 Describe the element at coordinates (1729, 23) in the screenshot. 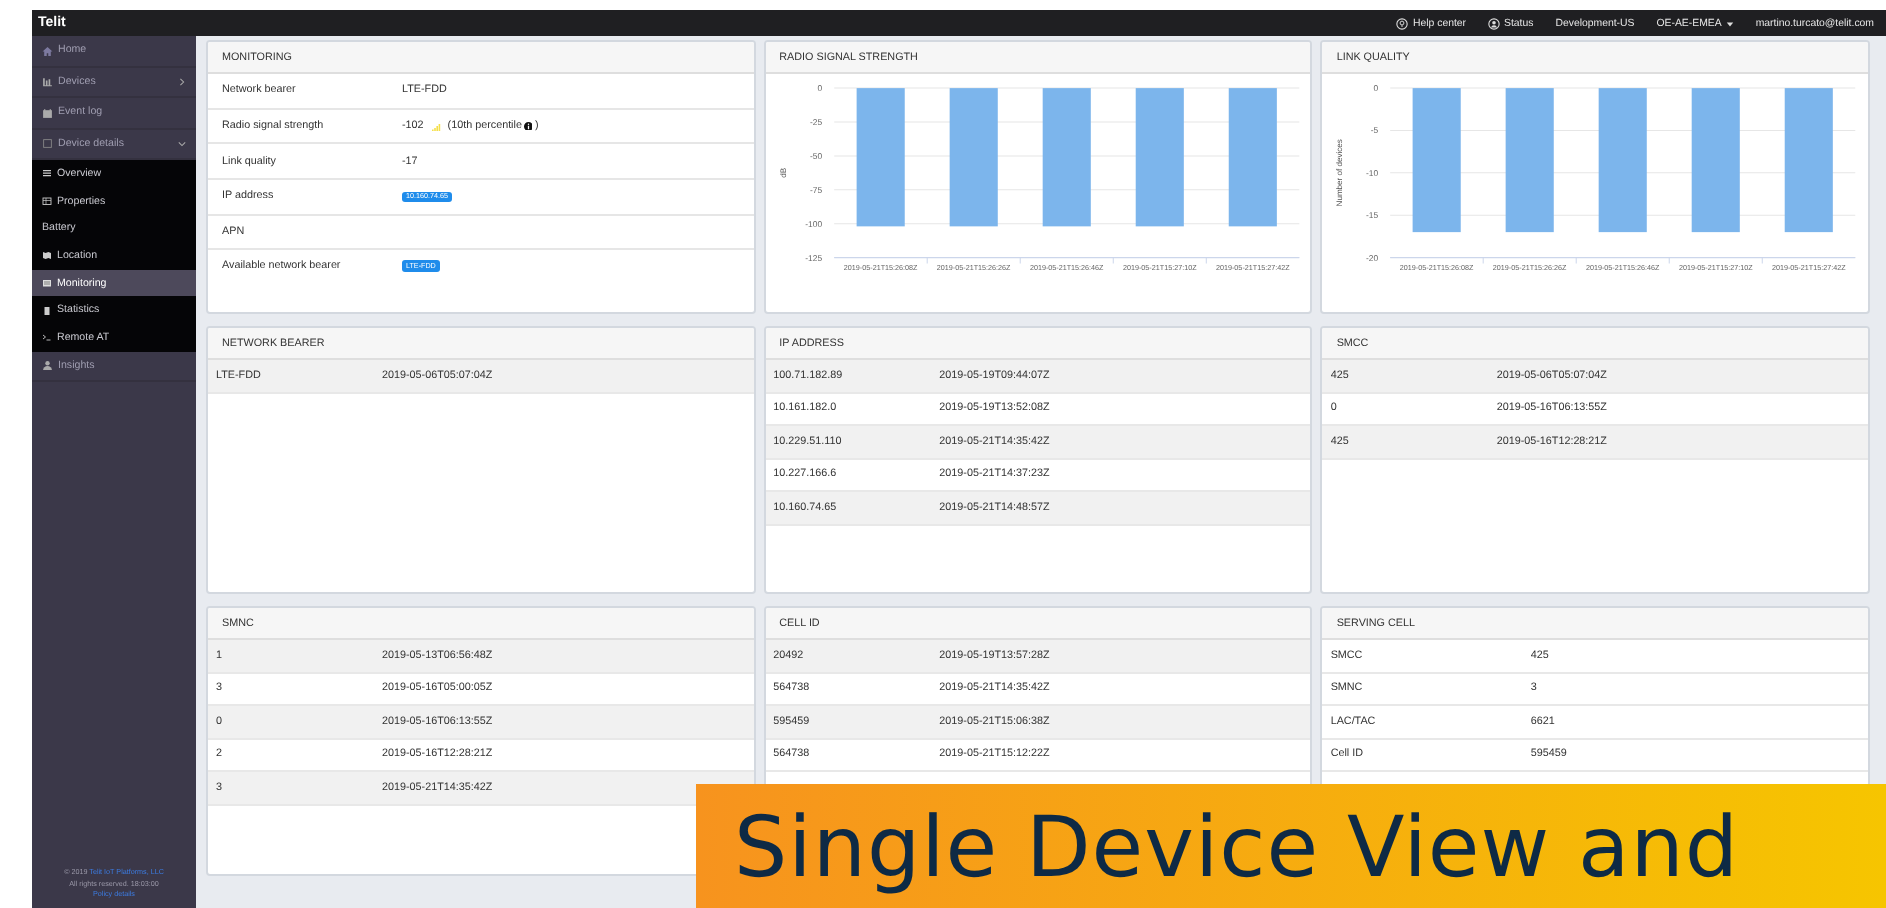

I see `caret-icon` at that location.